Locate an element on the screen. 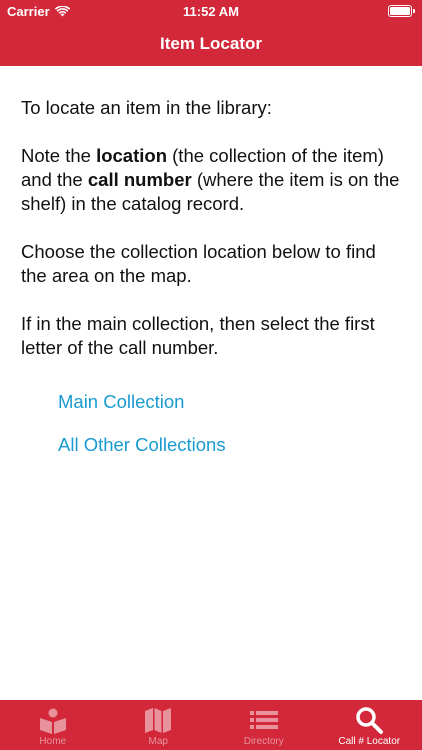 This screenshot has height=750, width=422. tab-home-label: Home is located at coordinates (53, 741).